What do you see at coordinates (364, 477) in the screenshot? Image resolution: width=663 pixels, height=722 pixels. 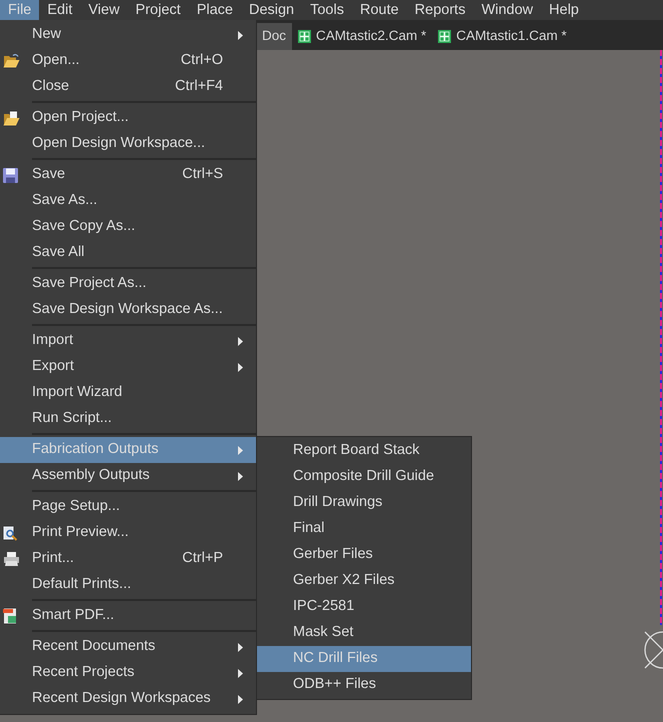 I see `submenu-item: Composite Drill Guide` at bounding box center [364, 477].